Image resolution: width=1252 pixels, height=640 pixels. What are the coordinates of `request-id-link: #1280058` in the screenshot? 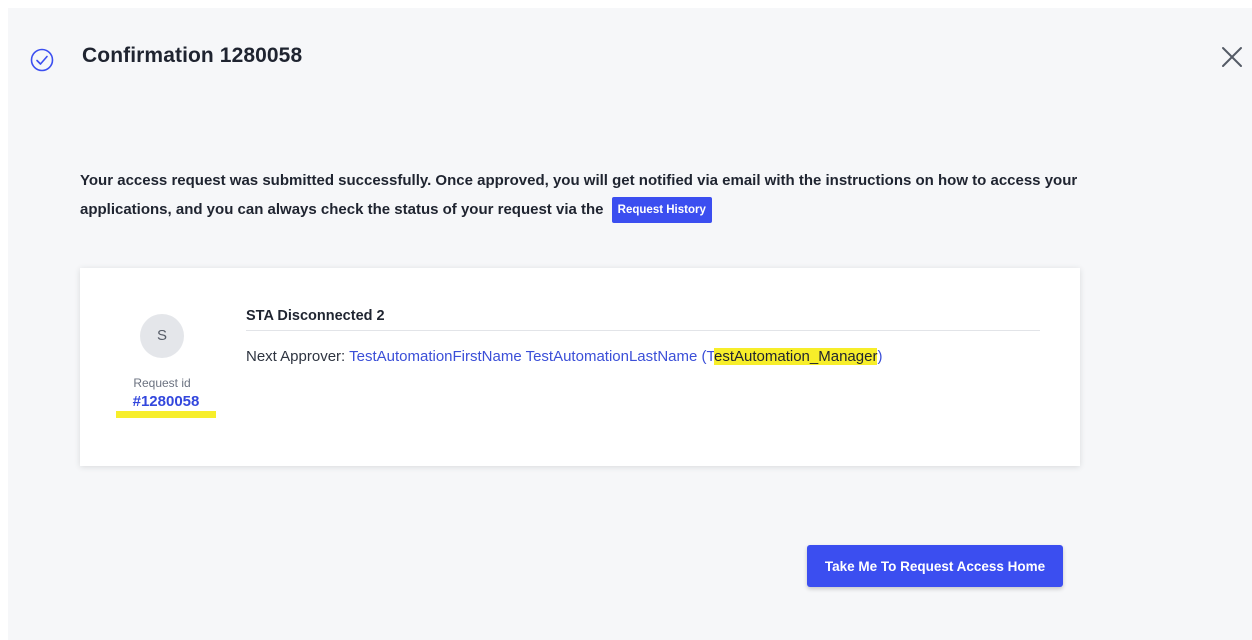 It's located at (166, 405).